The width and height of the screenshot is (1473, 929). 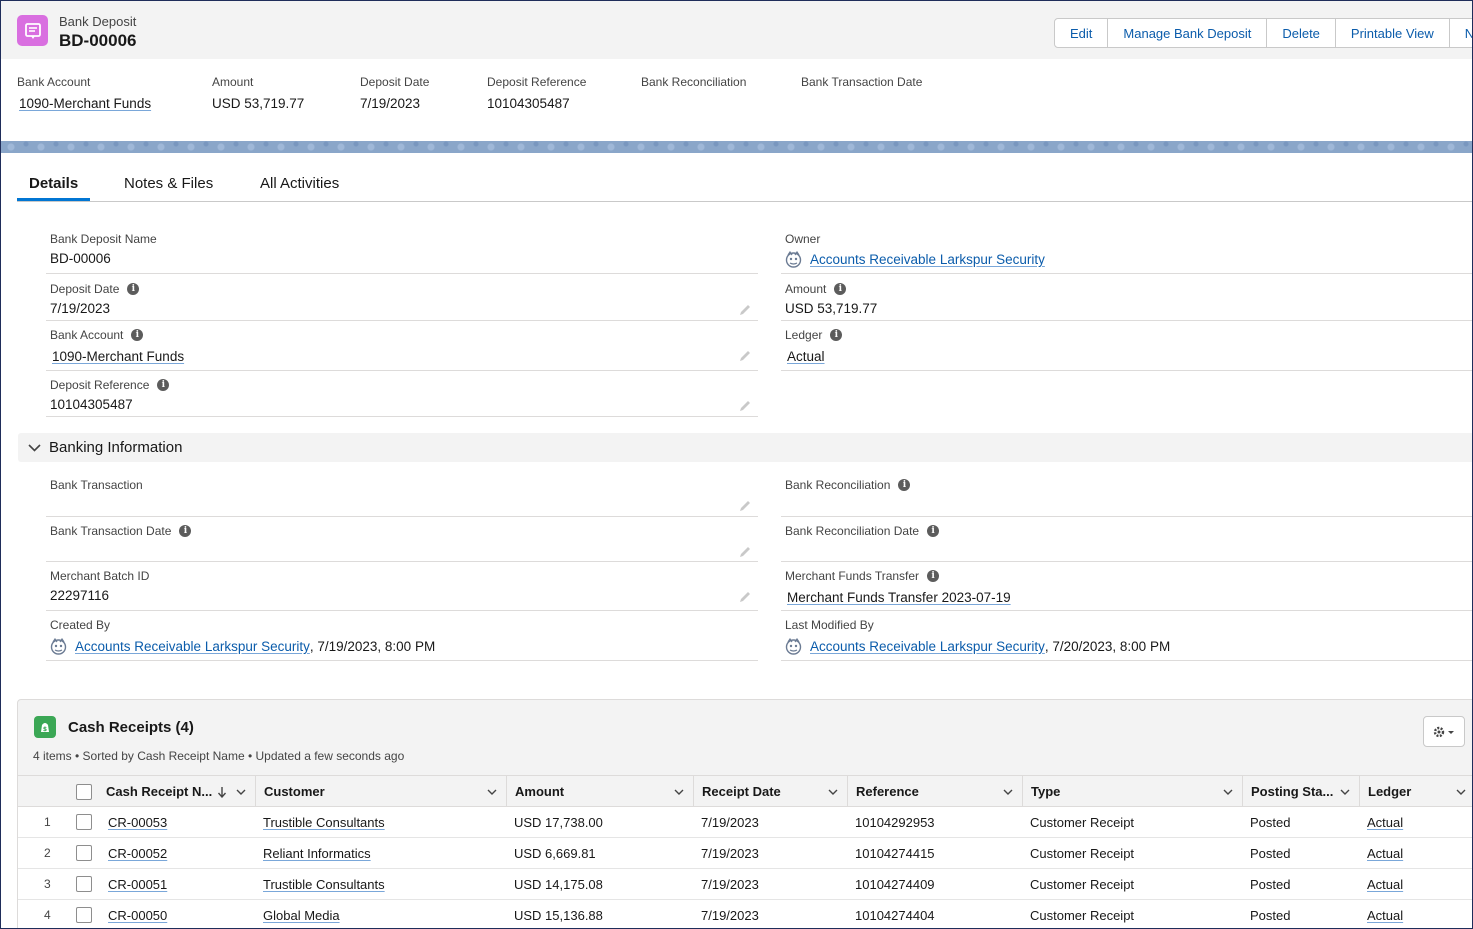 What do you see at coordinates (133, 884) in the screenshot?
I see `cash-receipt-link: CR-00051` at bounding box center [133, 884].